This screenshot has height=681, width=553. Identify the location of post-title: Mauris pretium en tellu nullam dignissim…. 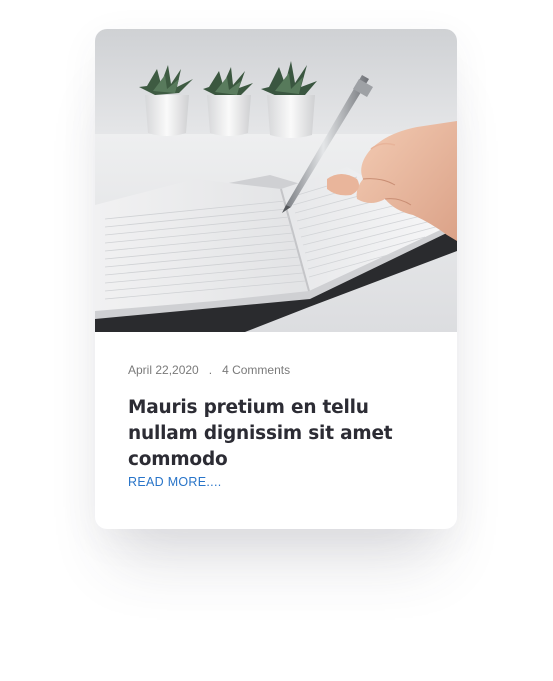
(278, 434).